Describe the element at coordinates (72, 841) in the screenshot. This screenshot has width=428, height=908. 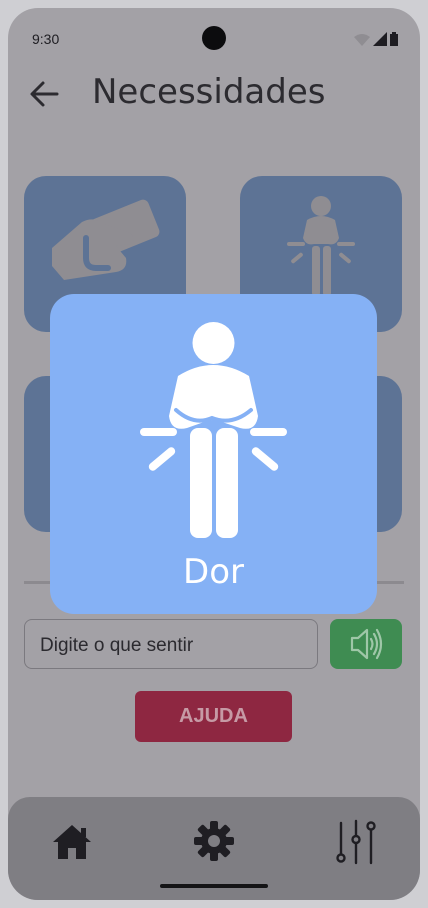
I see `home-icon` at that location.